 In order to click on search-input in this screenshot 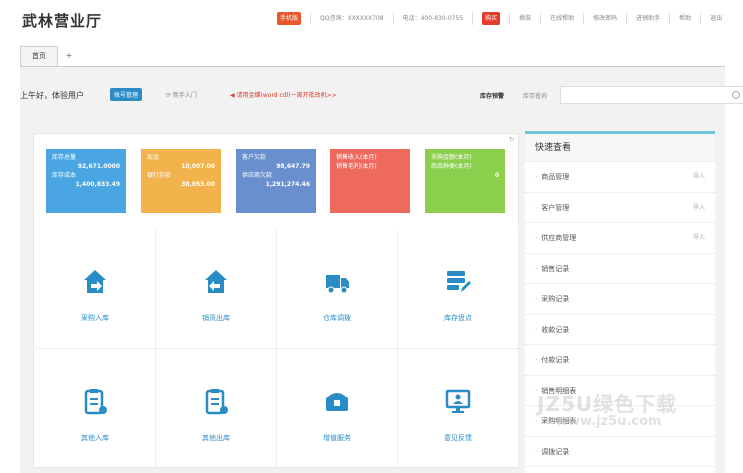, I will do `click(651, 95)`.